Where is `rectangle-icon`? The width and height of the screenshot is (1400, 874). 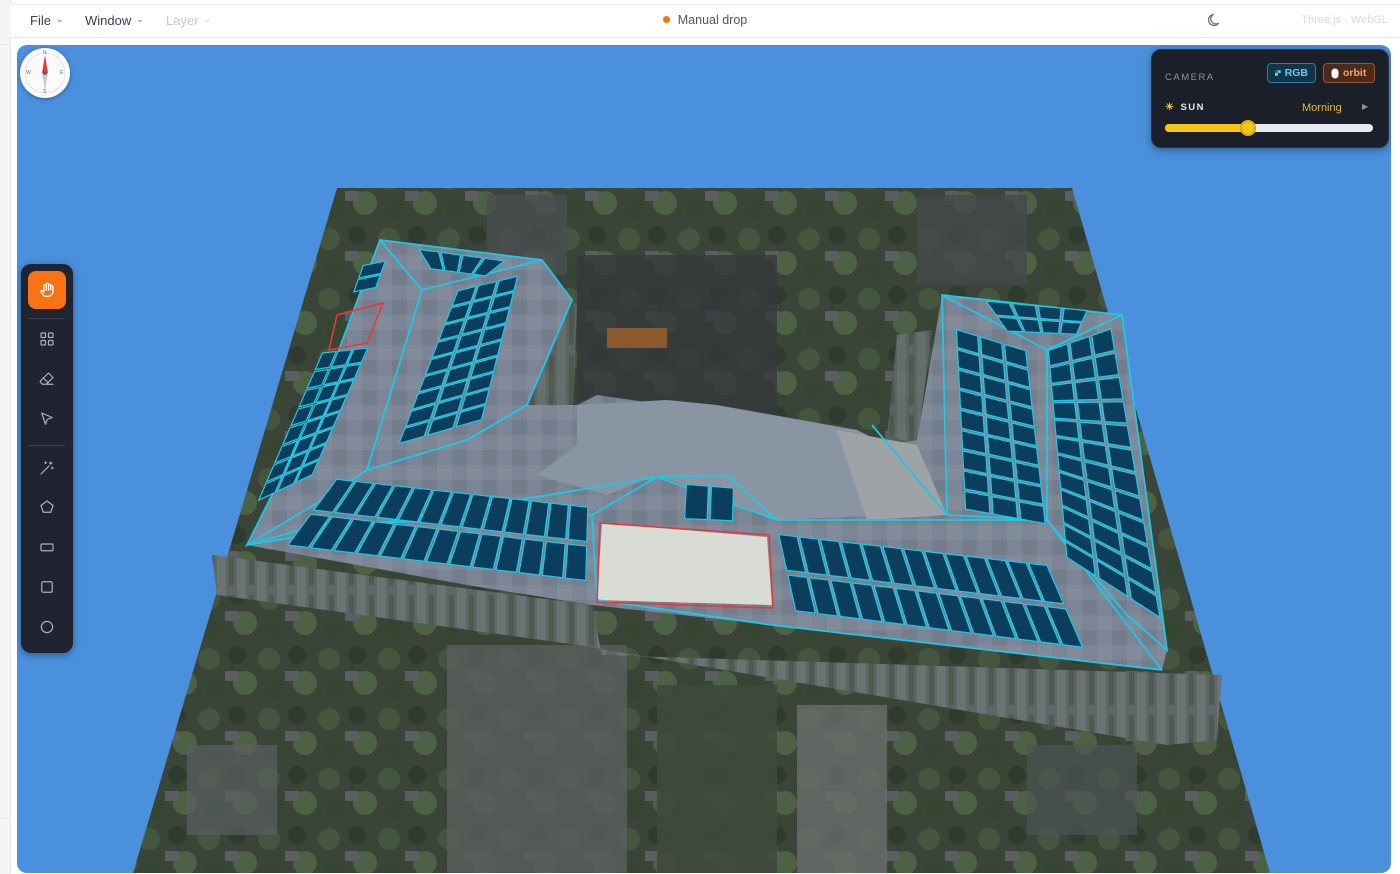 rectangle-icon is located at coordinates (47, 547).